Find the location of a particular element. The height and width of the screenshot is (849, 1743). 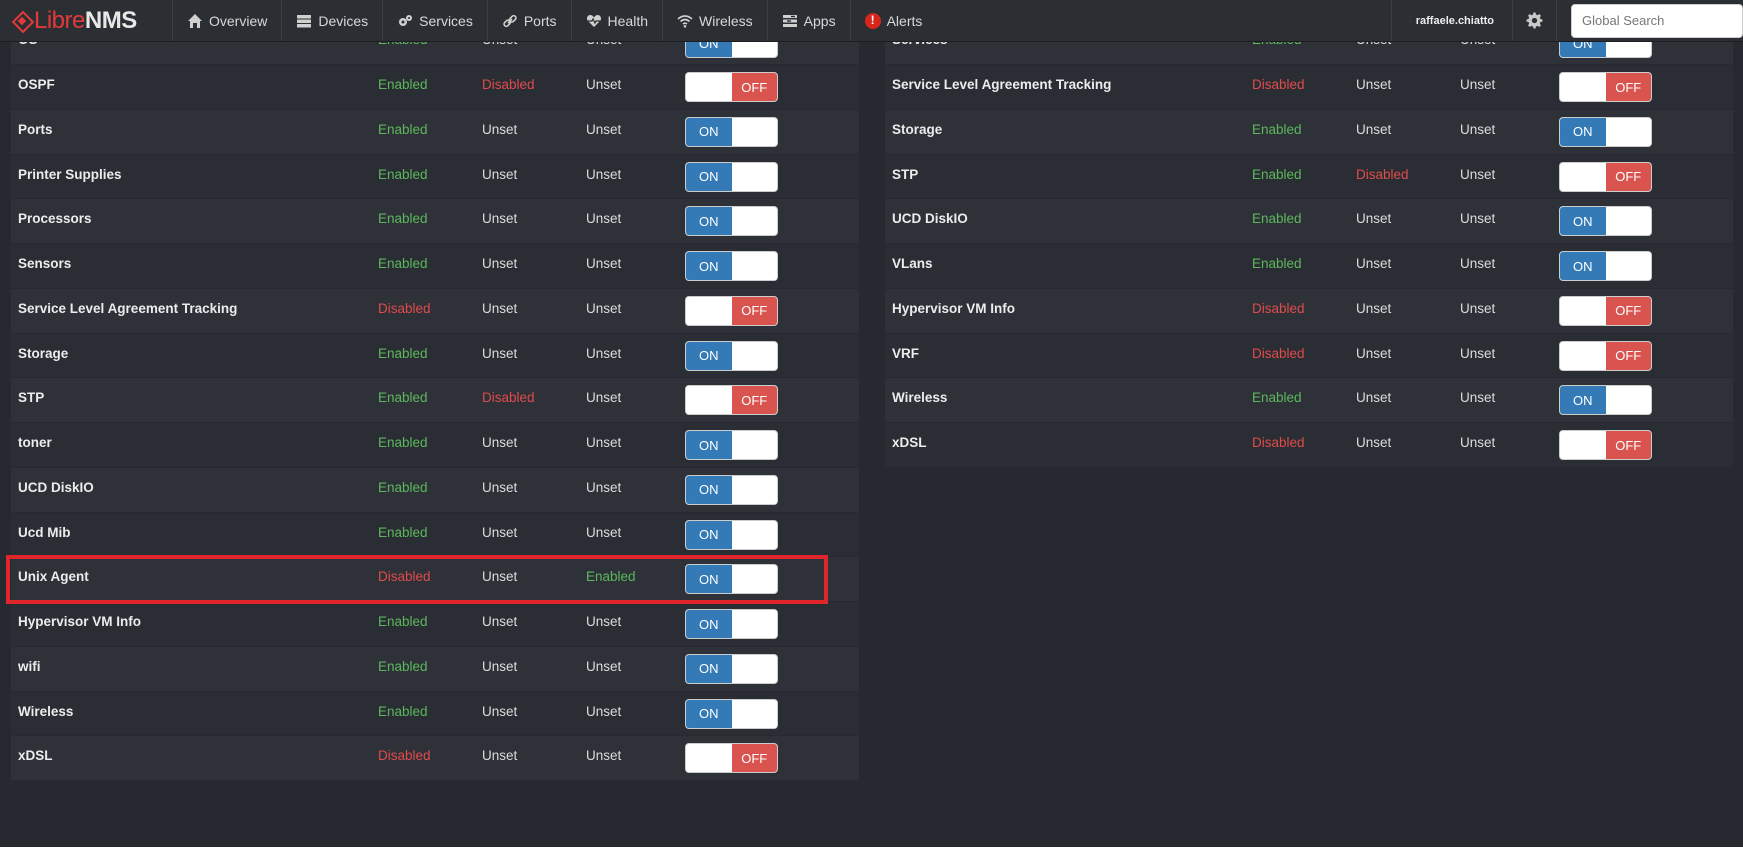

nav-services: Services is located at coordinates (434, 20).